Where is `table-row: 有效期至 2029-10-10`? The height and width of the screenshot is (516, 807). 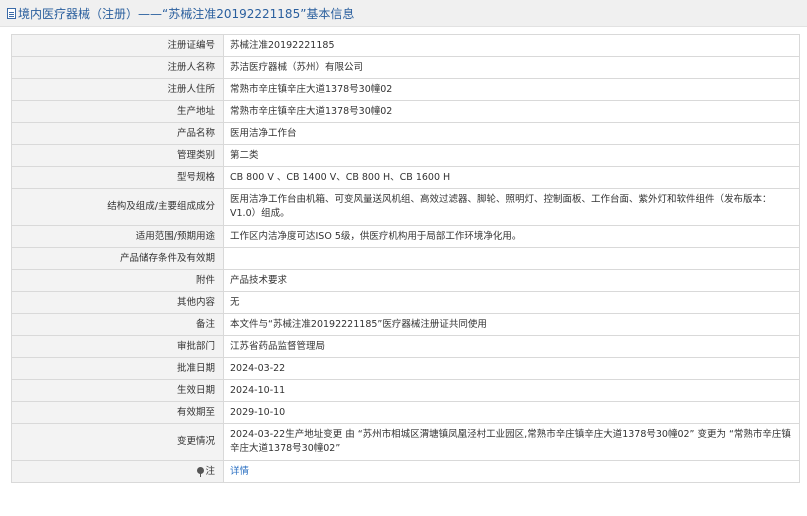
table-row: 有效期至 2029-10-10 is located at coordinates (405, 412).